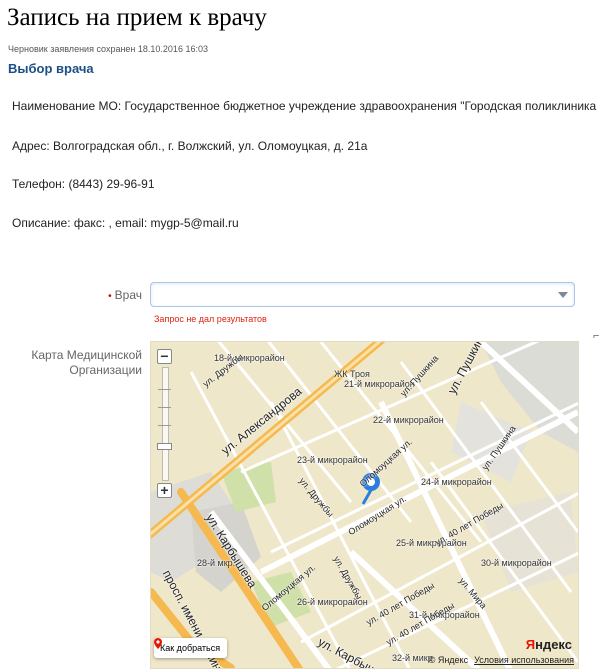 This screenshot has width=600, height=672. What do you see at coordinates (412, 658) in the screenshot?
I see `map-label-district-32: 32-й микр` at bounding box center [412, 658].